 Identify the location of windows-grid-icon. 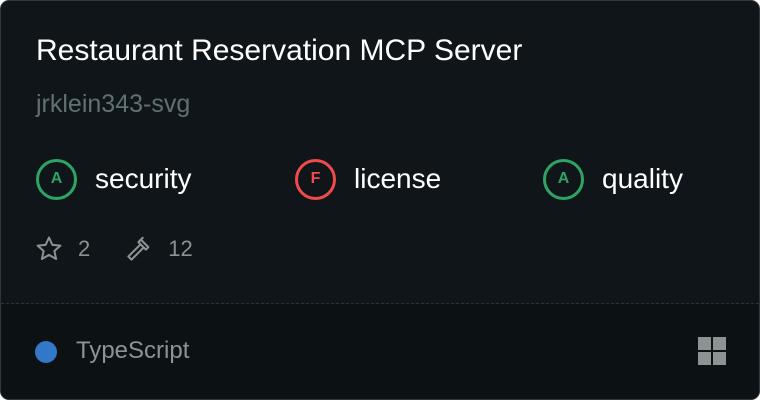
(712, 351).